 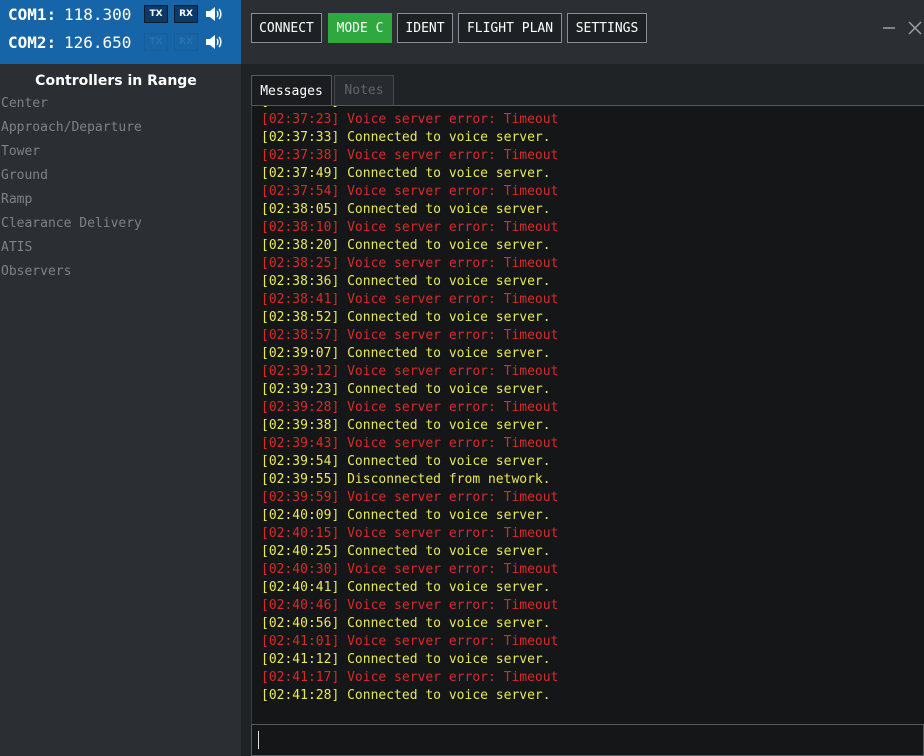 I want to click on log-line: [02:41:28] Connected to voice server., so click(x=406, y=695).